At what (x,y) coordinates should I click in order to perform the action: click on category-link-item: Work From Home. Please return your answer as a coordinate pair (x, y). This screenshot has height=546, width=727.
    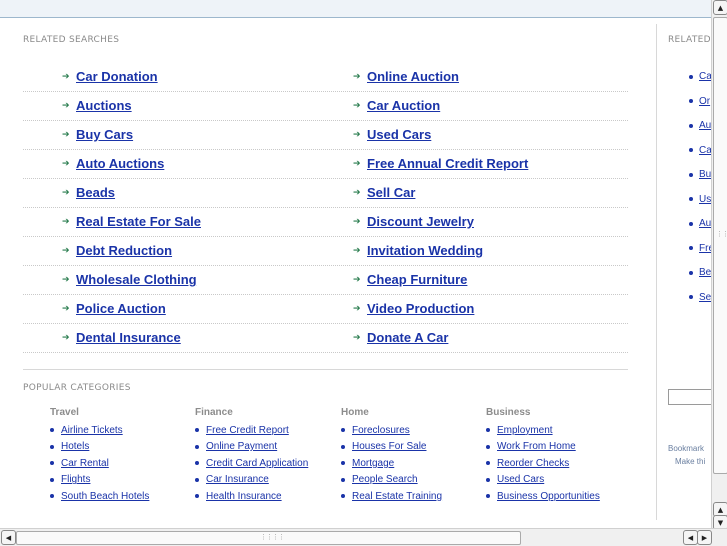
    Looking at the image, I should click on (556, 447).